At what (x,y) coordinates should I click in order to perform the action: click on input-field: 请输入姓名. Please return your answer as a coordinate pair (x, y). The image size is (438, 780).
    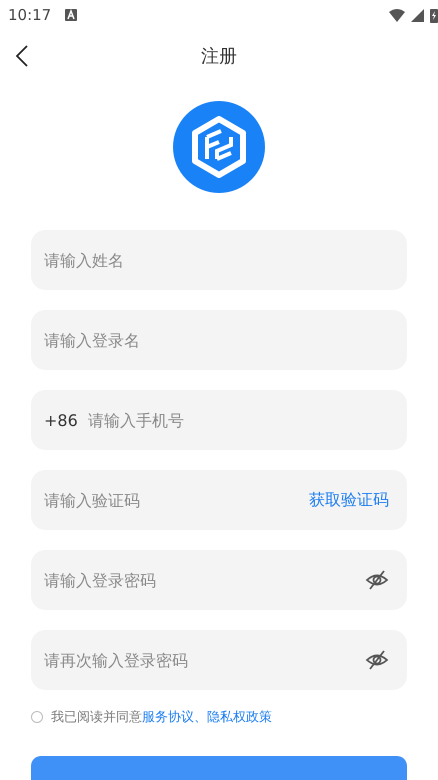
    Looking at the image, I should click on (219, 260).